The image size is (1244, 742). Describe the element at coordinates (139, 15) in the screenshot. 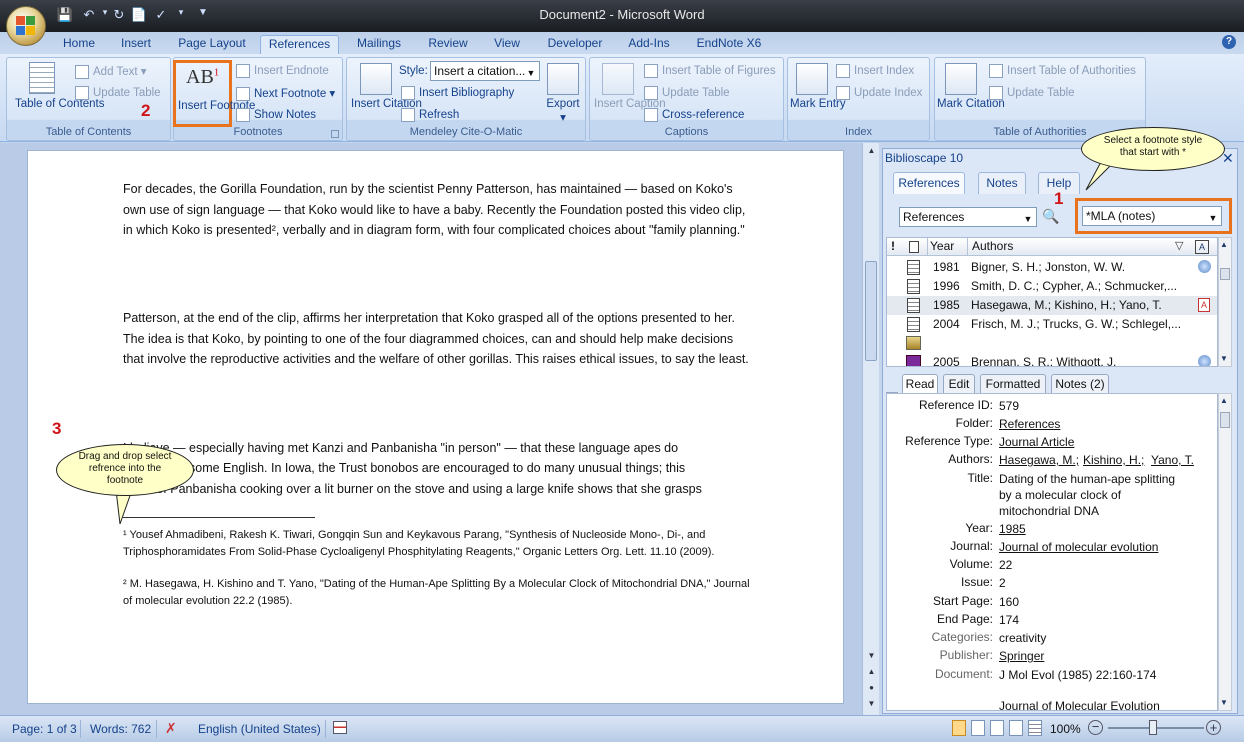

I see `print-preview-icon: 📄` at that location.